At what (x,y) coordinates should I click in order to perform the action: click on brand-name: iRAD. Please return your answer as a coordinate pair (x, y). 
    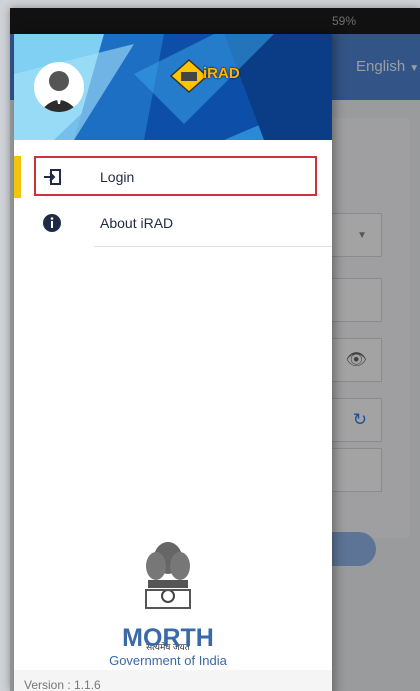
    Looking at the image, I should click on (221, 73).